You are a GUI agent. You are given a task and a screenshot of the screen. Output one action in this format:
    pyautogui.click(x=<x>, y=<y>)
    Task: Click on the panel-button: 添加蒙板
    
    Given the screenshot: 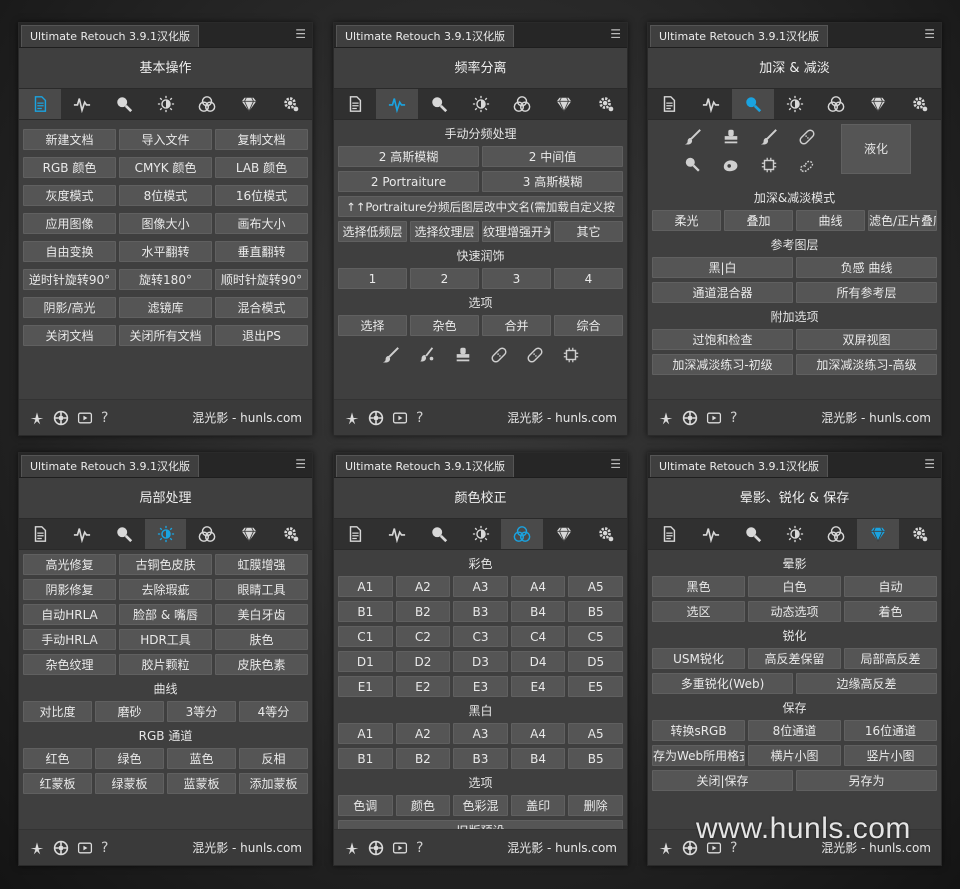 What is the action you would take?
    pyautogui.click(x=273, y=783)
    